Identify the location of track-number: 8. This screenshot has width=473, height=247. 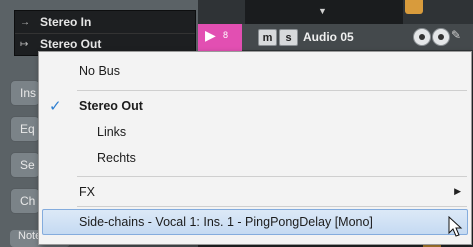
(226, 35).